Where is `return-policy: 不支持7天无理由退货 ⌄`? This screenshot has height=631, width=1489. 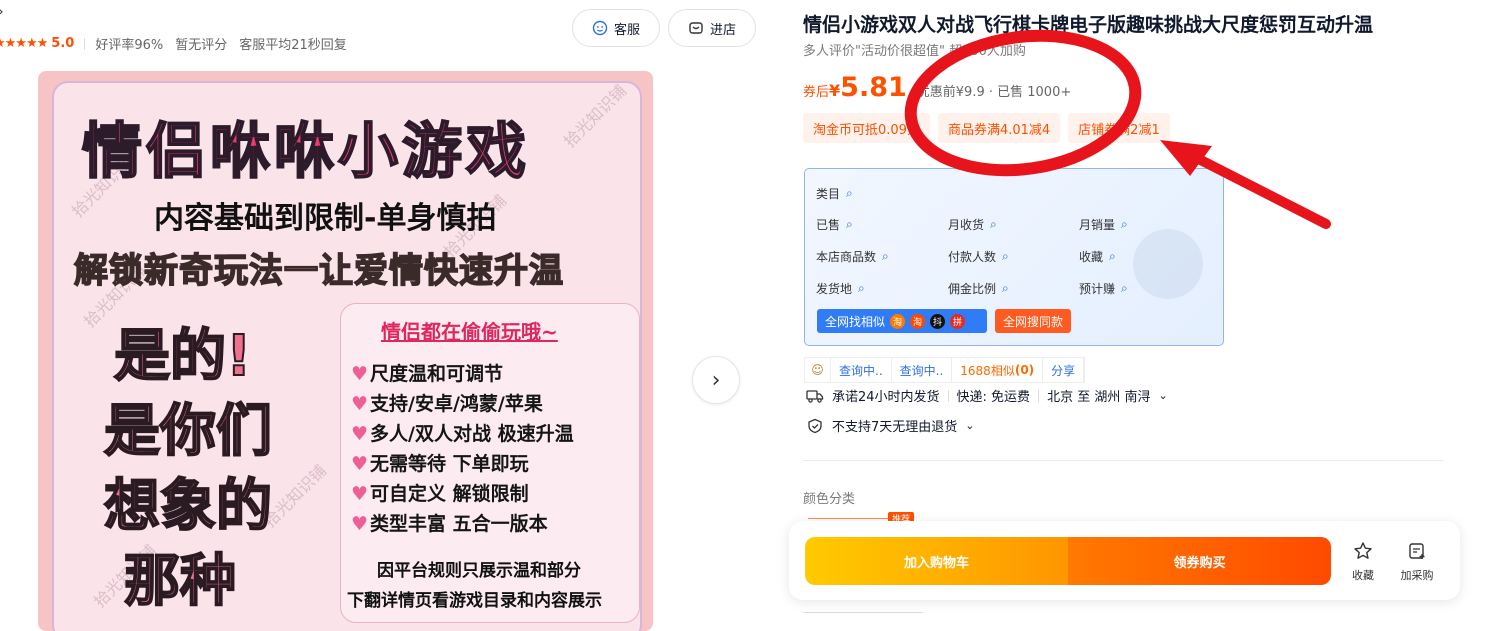
return-policy: 不支持7天无理由退货 ⌄ is located at coordinates (890, 425).